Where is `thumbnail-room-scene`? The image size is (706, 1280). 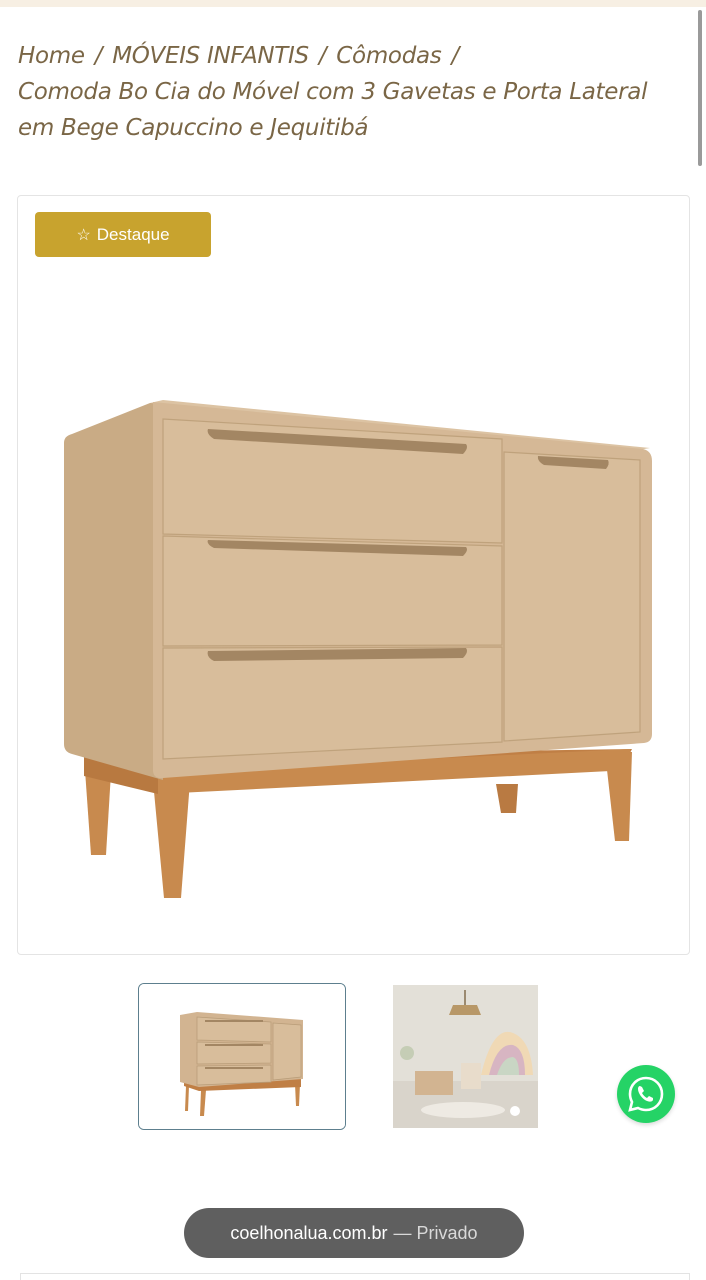
thumbnail-room-scene is located at coordinates (465, 1056).